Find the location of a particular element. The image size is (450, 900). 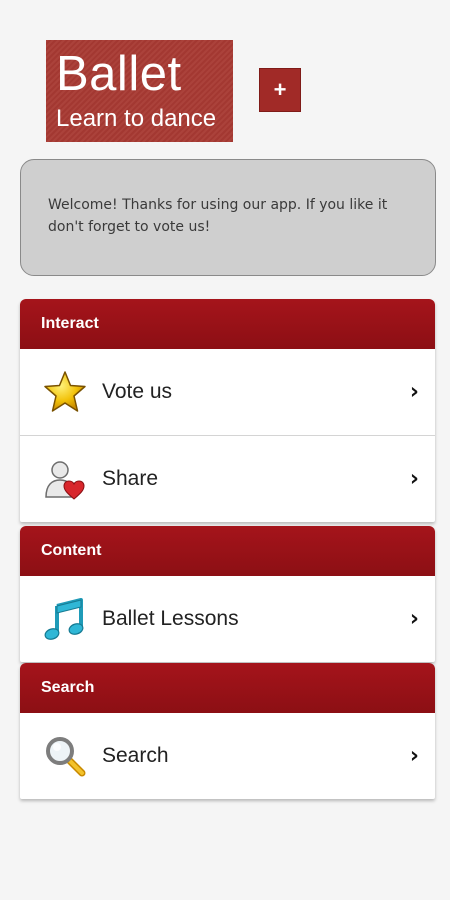

app-logo: Ballet Learn to dance is located at coordinates (139, 91).